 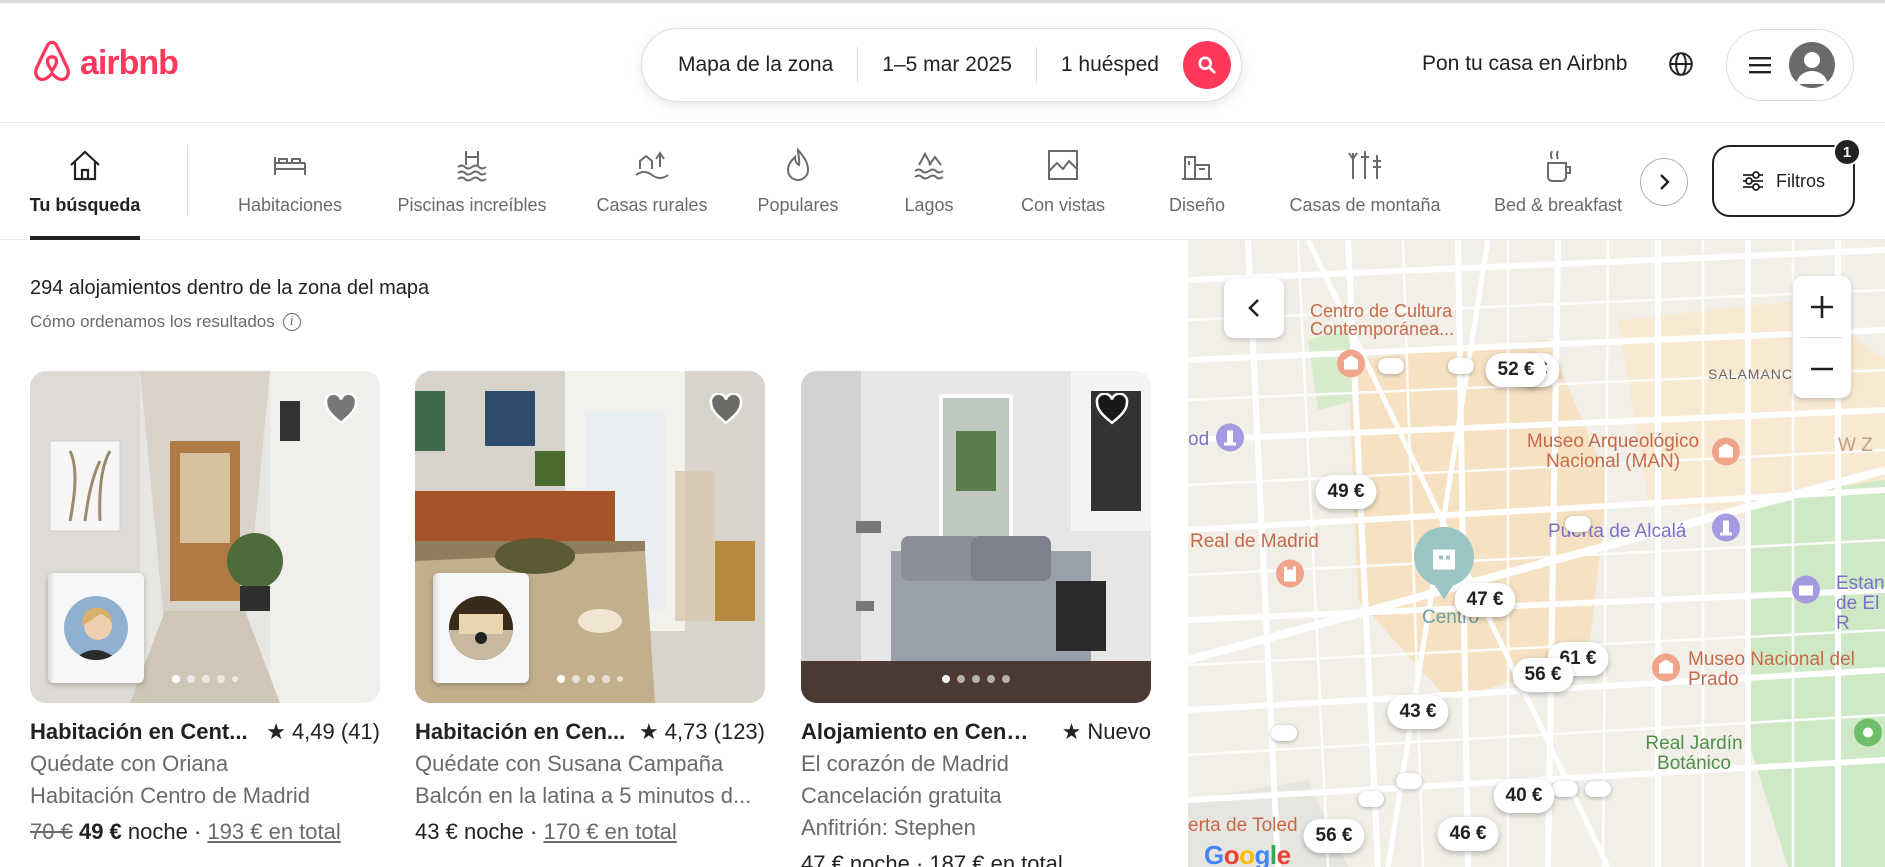 What do you see at coordinates (1230, 440) in the screenshot?
I see `landmark-poi-icon` at bounding box center [1230, 440].